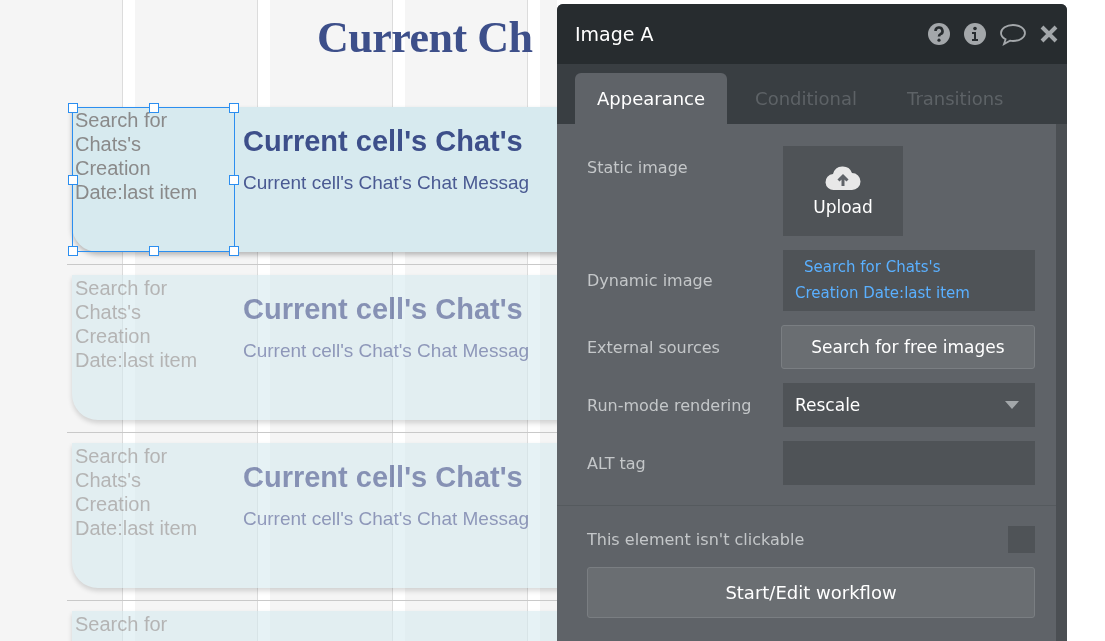 This screenshot has width=1105, height=641. I want to click on scrollbar, so click(1061, 382).